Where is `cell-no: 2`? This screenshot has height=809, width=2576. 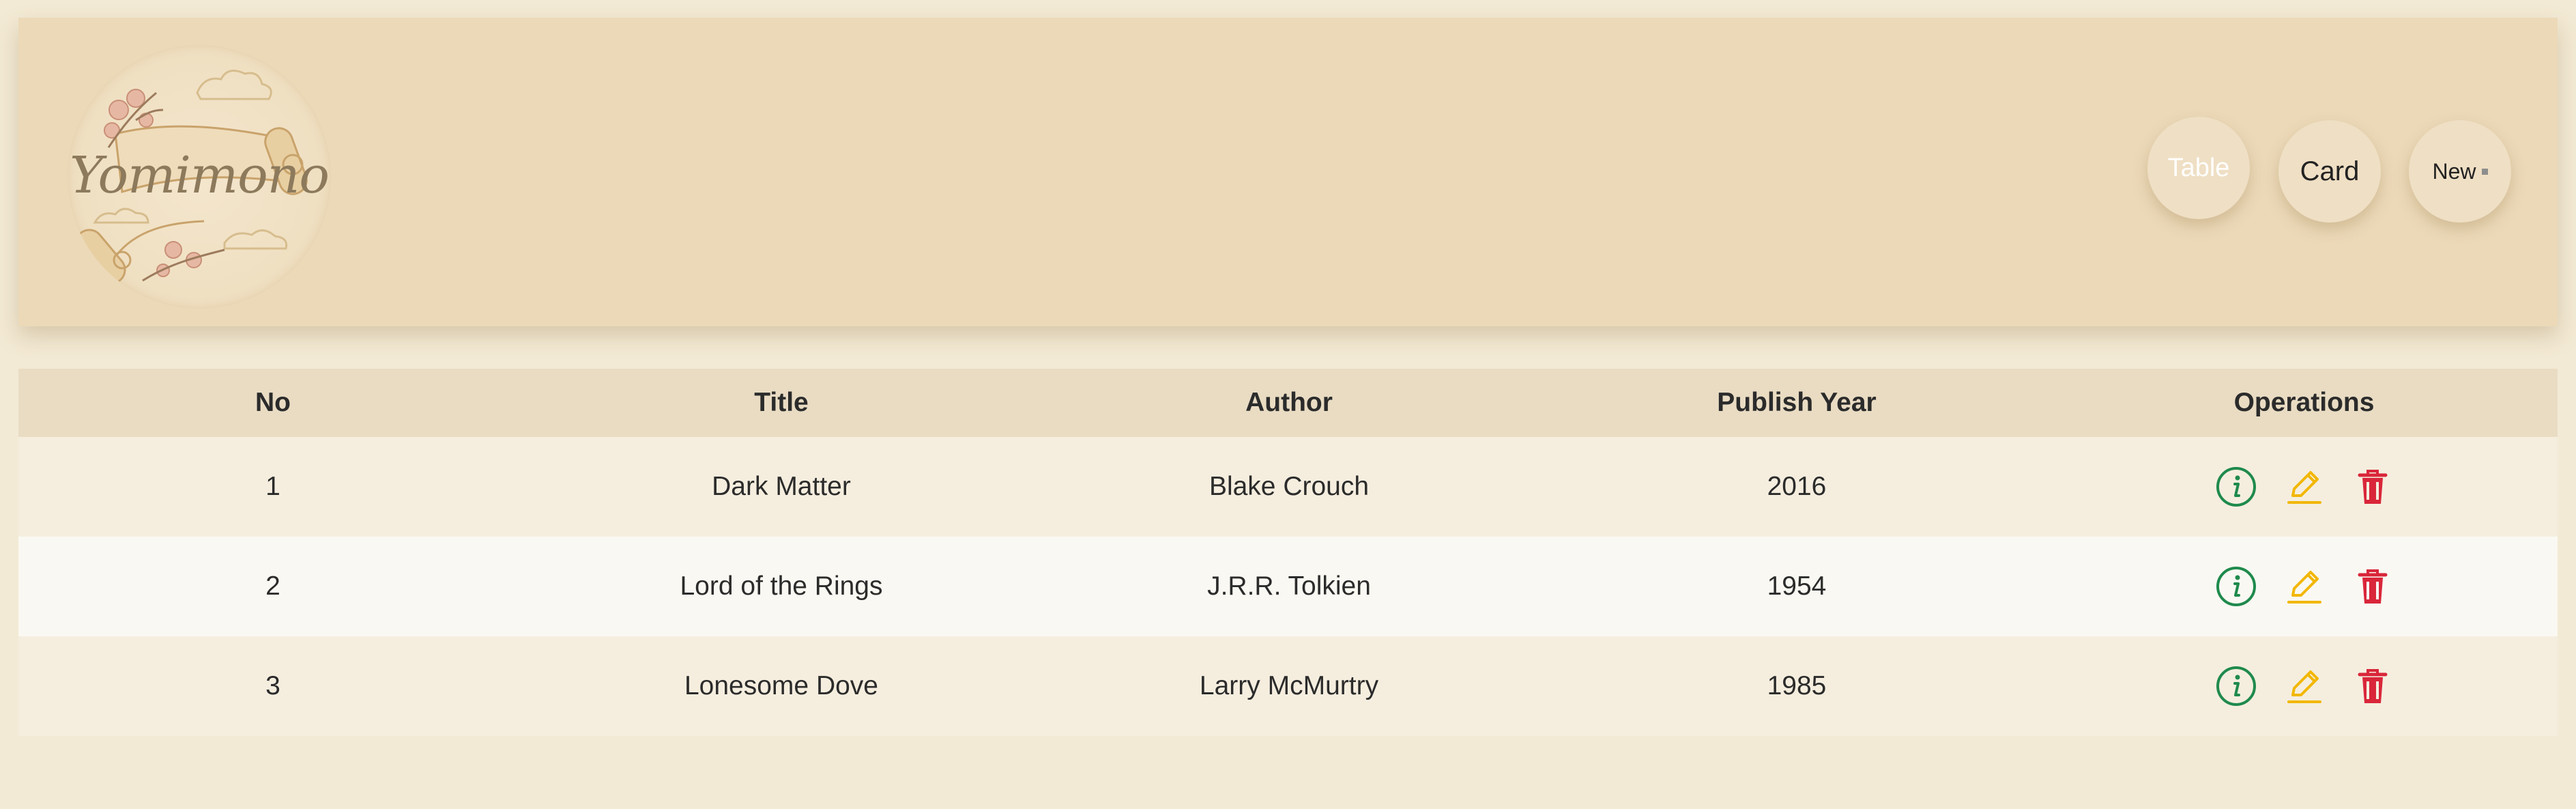
cell-no: 2 is located at coordinates (272, 587).